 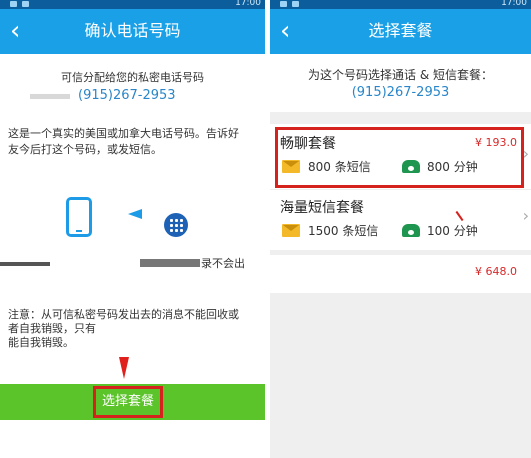 What do you see at coordinates (322, 208) in the screenshot?
I see `plan-name: 海量短信套餐` at bounding box center [322, 208].